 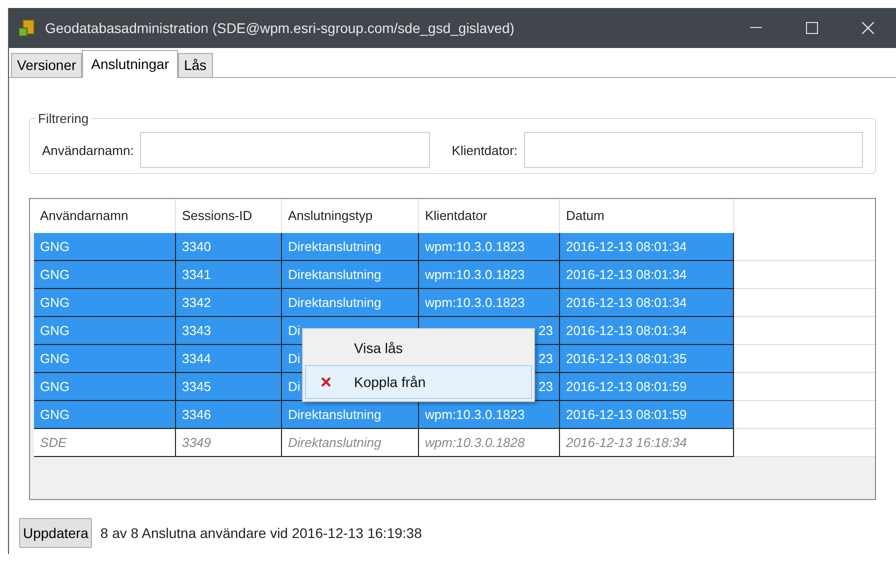 What do you see at coordinates (261, 533) in the screenshot?
I see `status-text: 8 av 8 Anslutna användare vid 2016-12-13 16:19:38` at bounding box center [261, 533].